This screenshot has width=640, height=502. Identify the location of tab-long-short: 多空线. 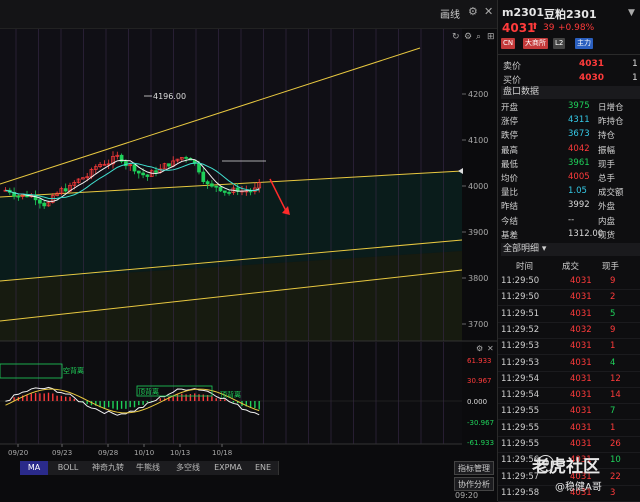
(188, 468).